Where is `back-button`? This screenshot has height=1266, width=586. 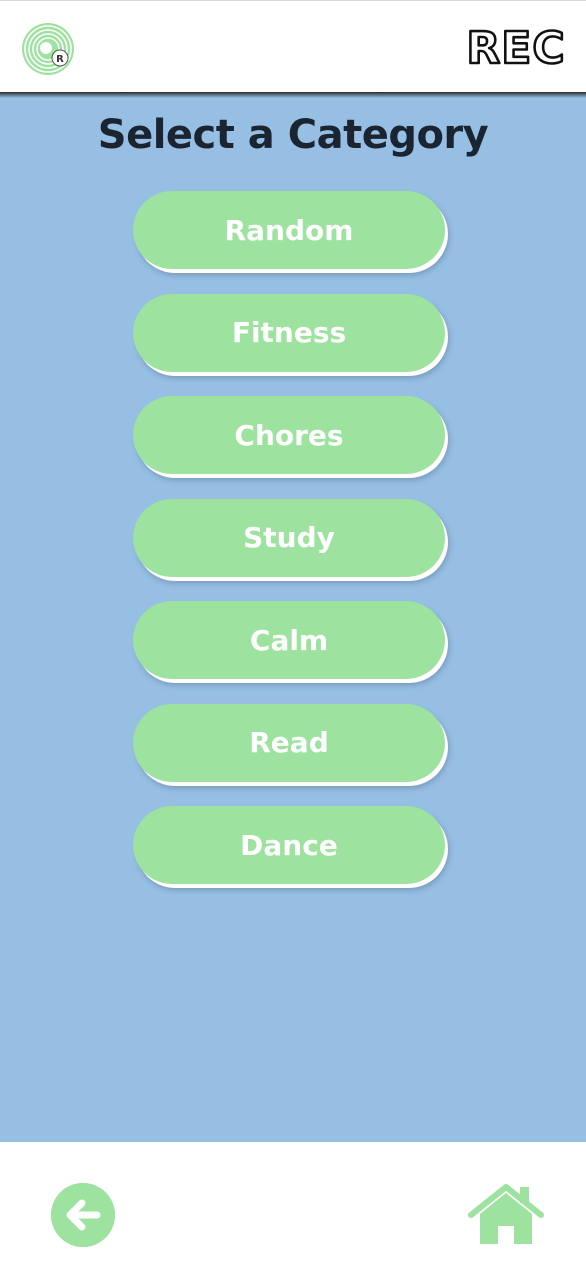
back-button is located at coordinates (83, 1215).